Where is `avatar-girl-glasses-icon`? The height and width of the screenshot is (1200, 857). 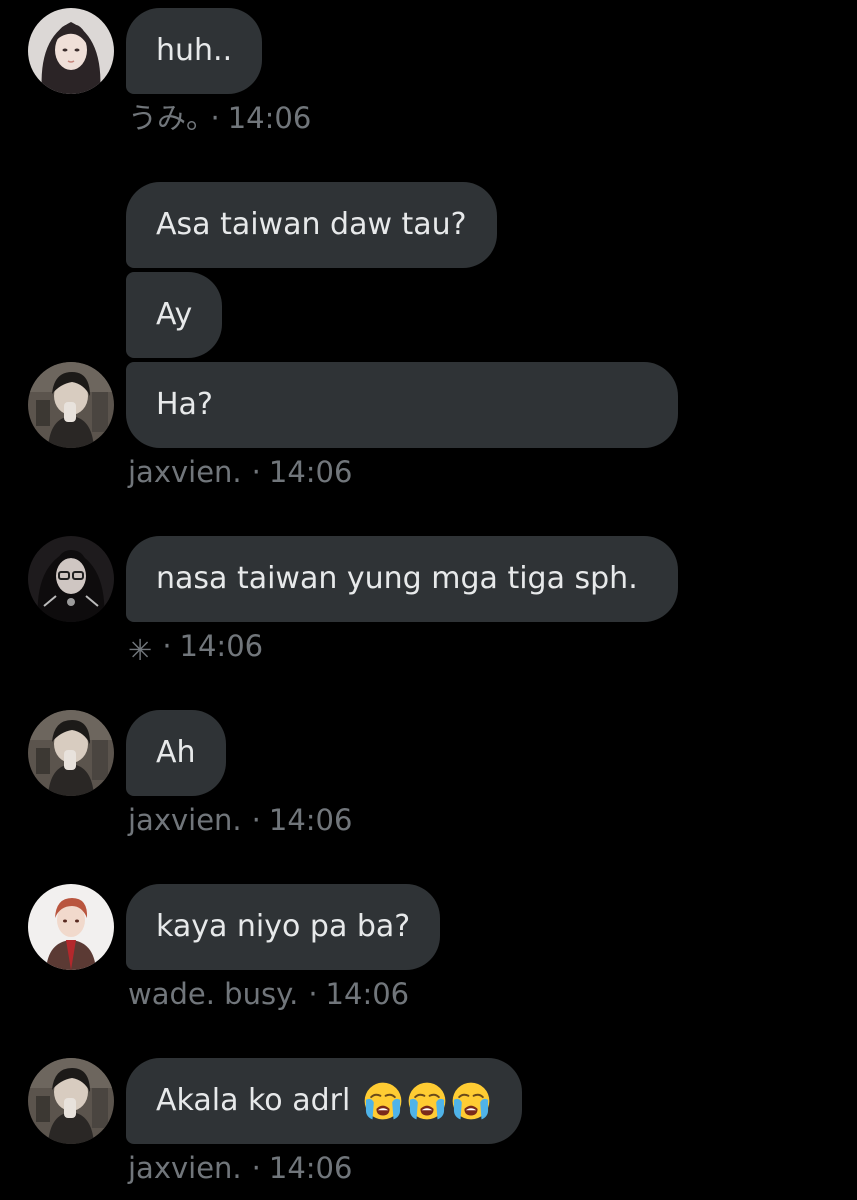
avatar-girl-glasses-icon is located at coordinates (71, 579).